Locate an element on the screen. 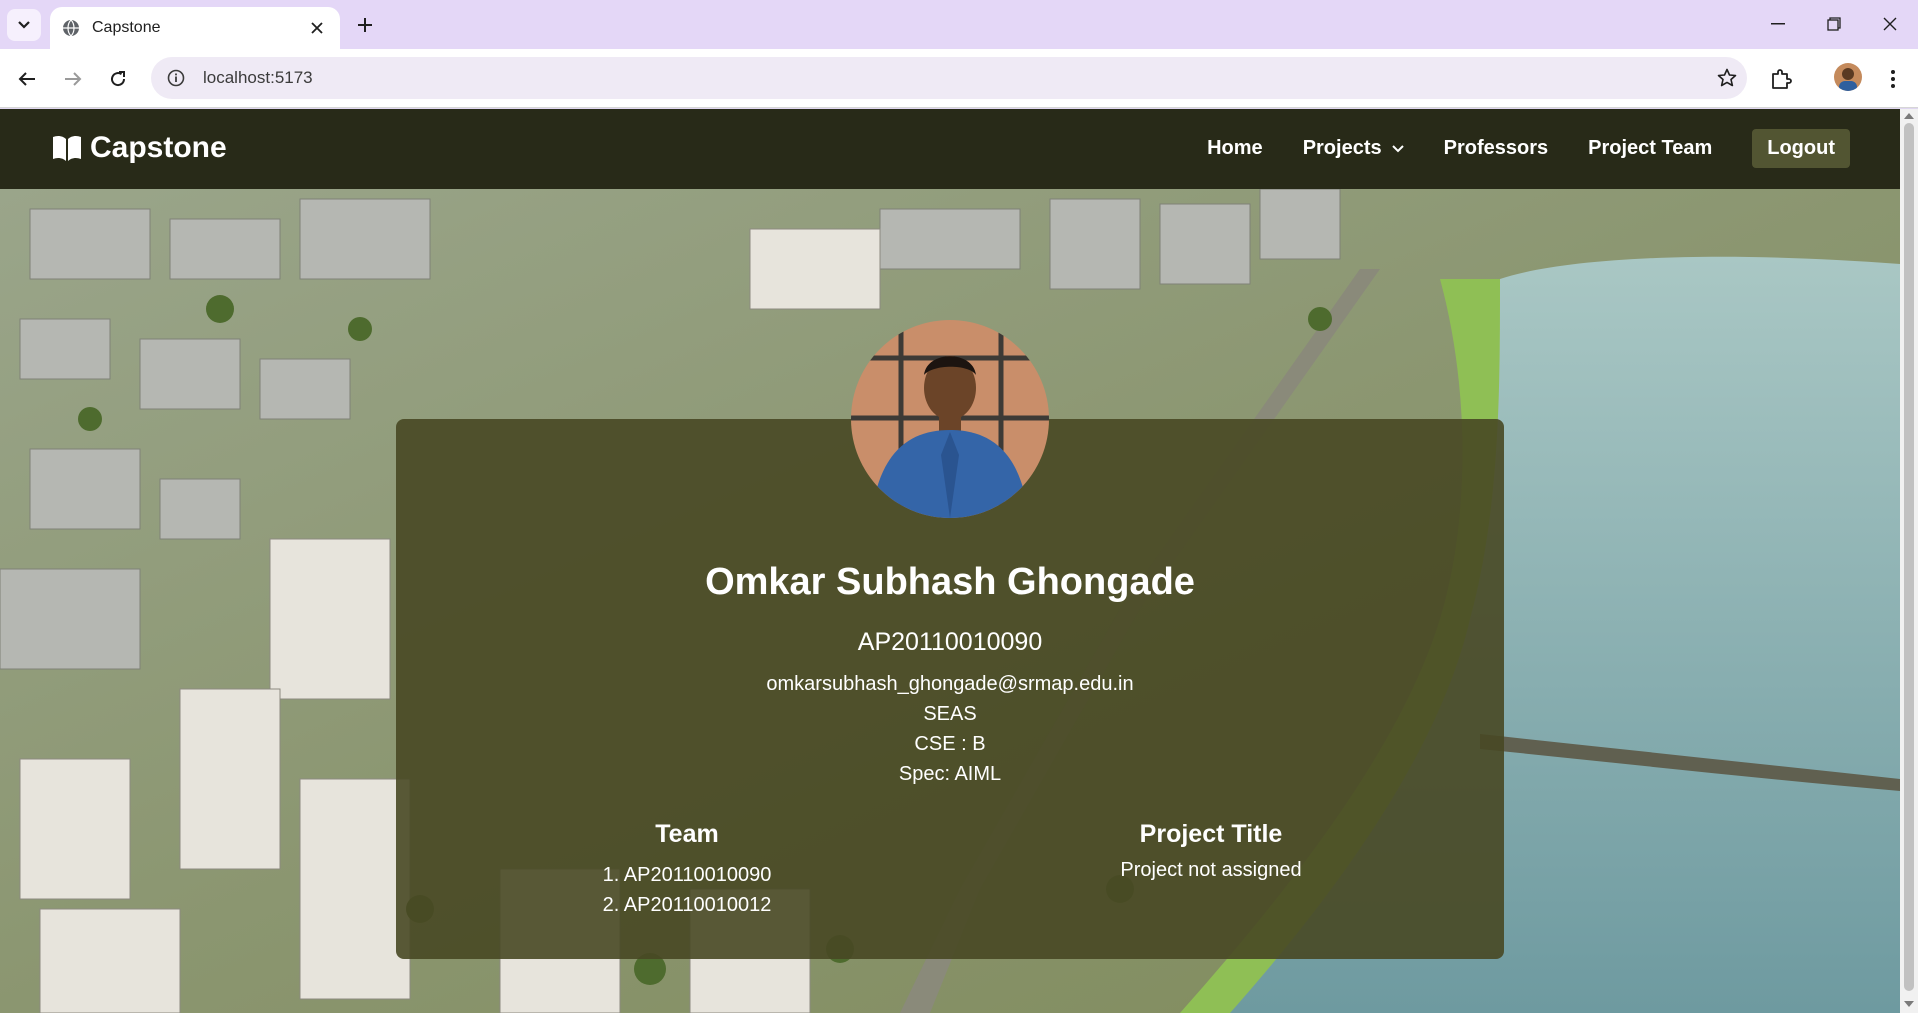  reload-button is located at coordinates (118, 79).